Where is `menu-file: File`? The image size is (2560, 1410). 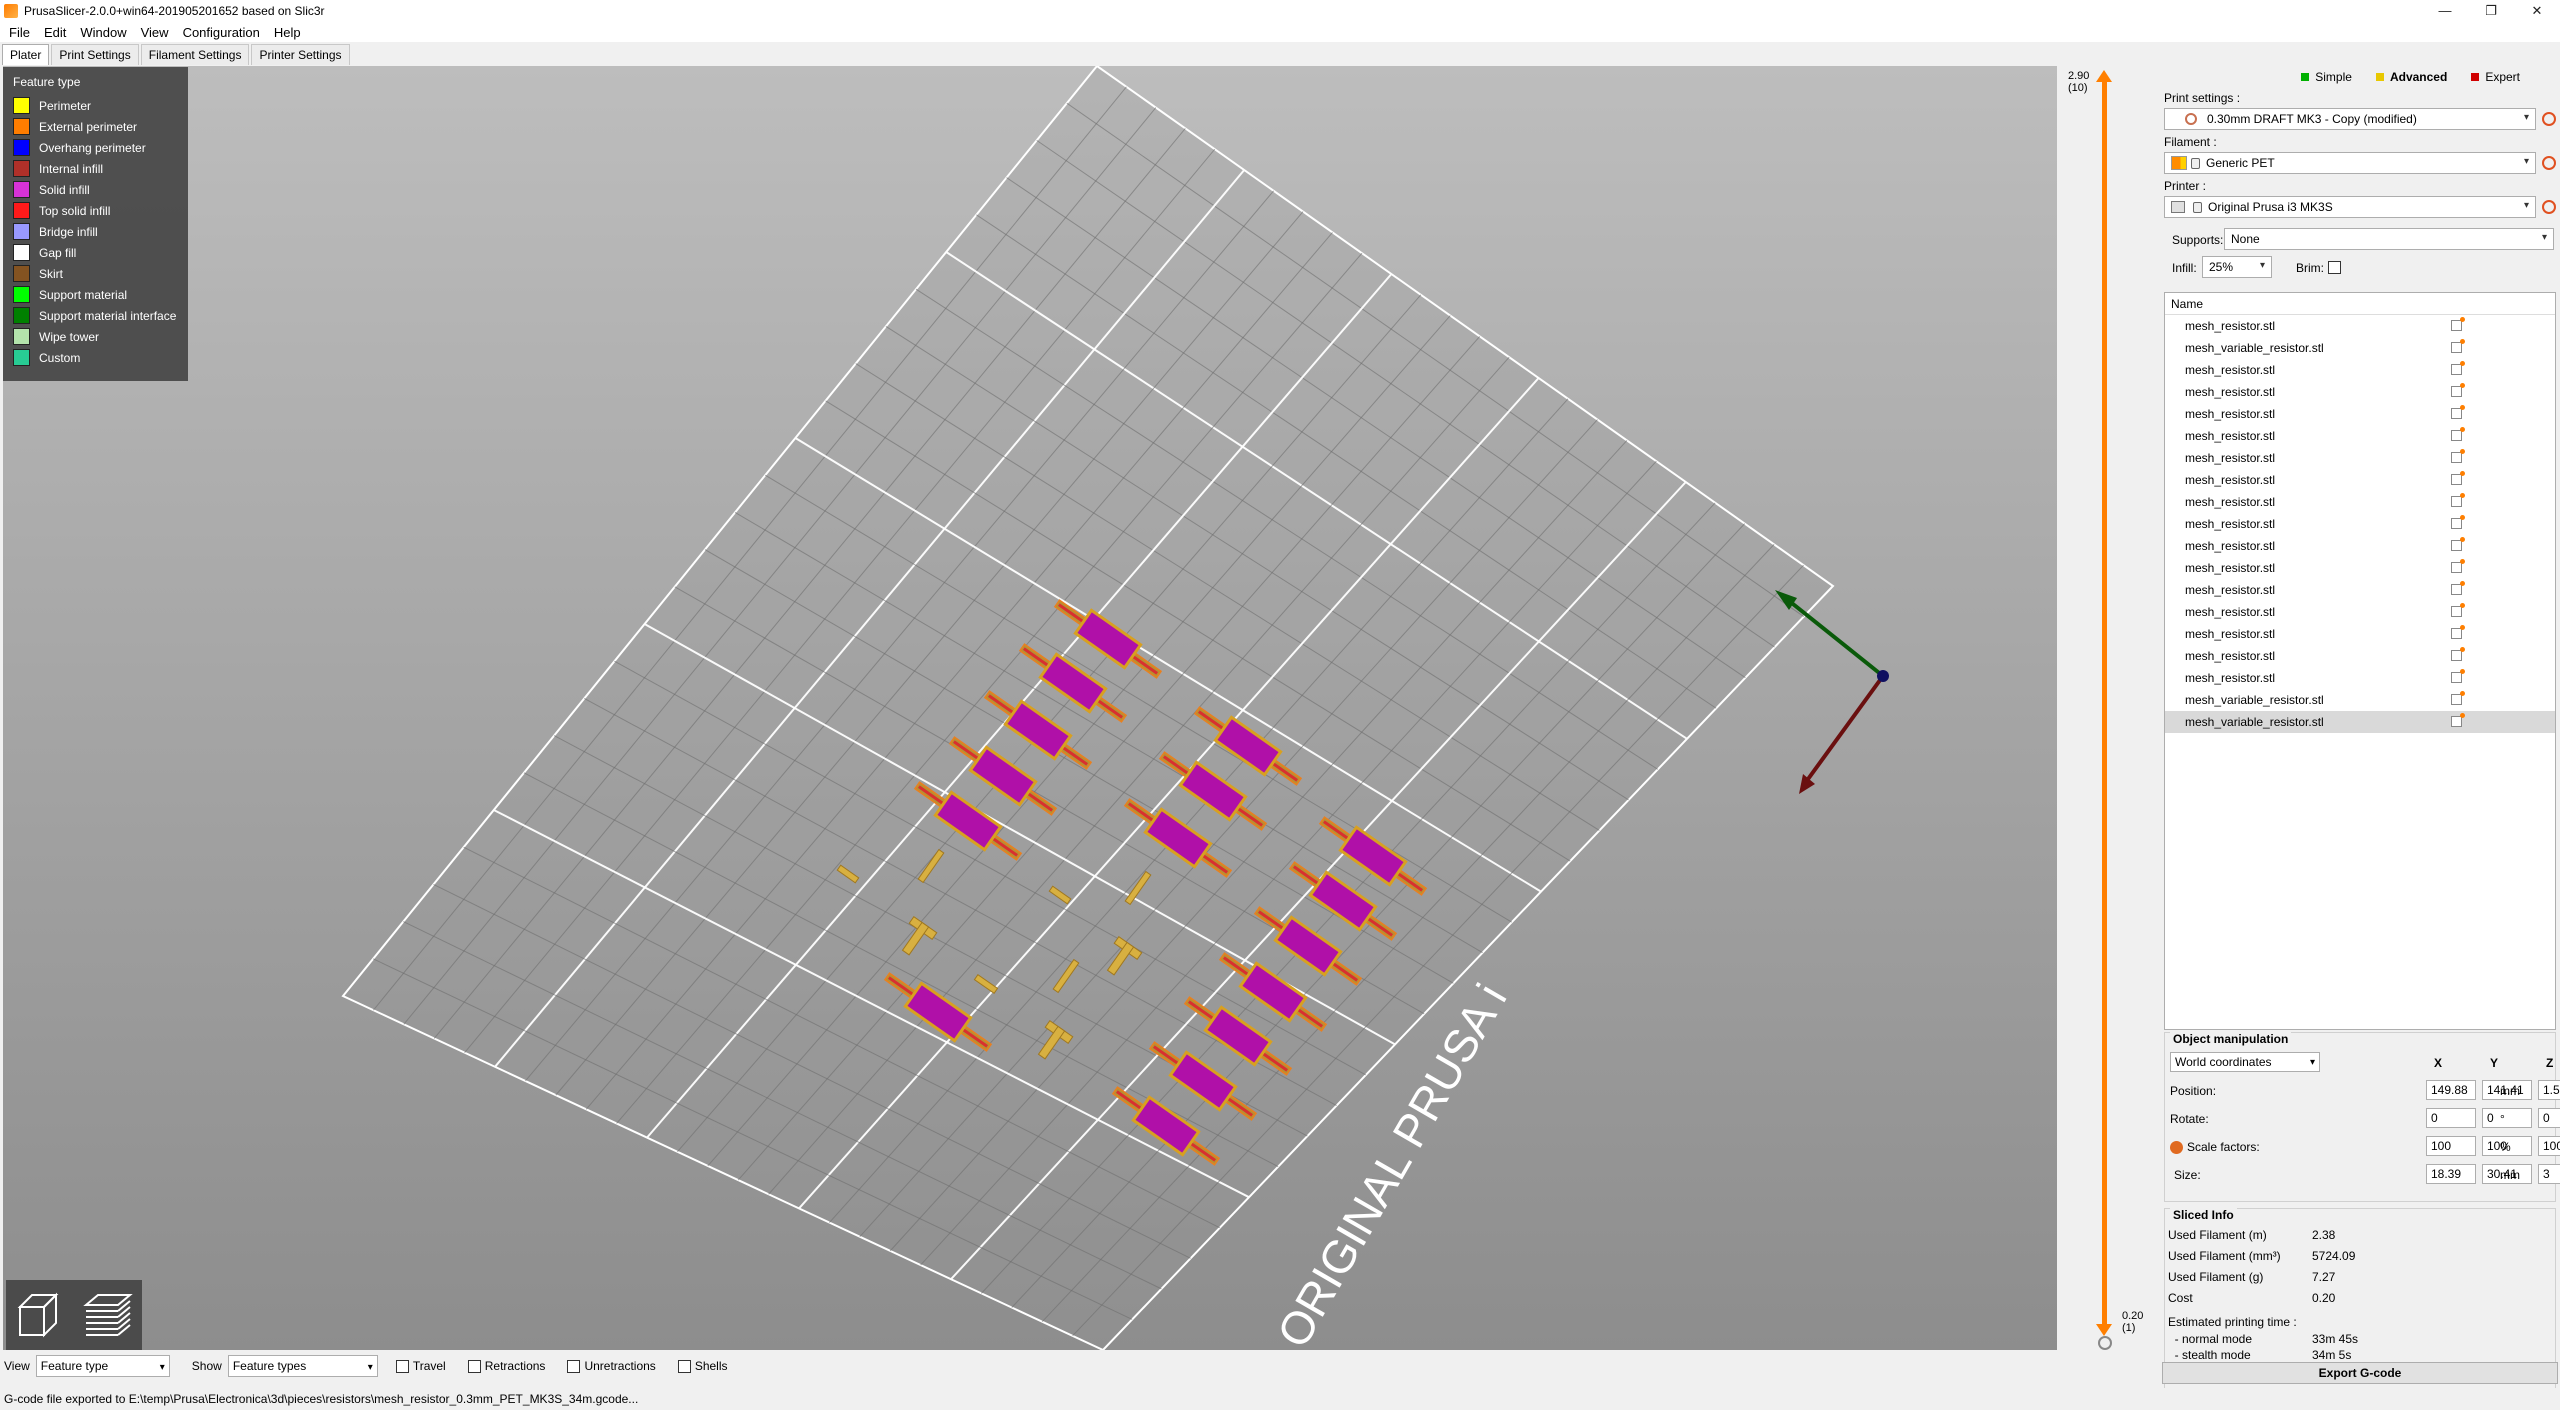 menu-file: File is located at coordinates (19, 32).